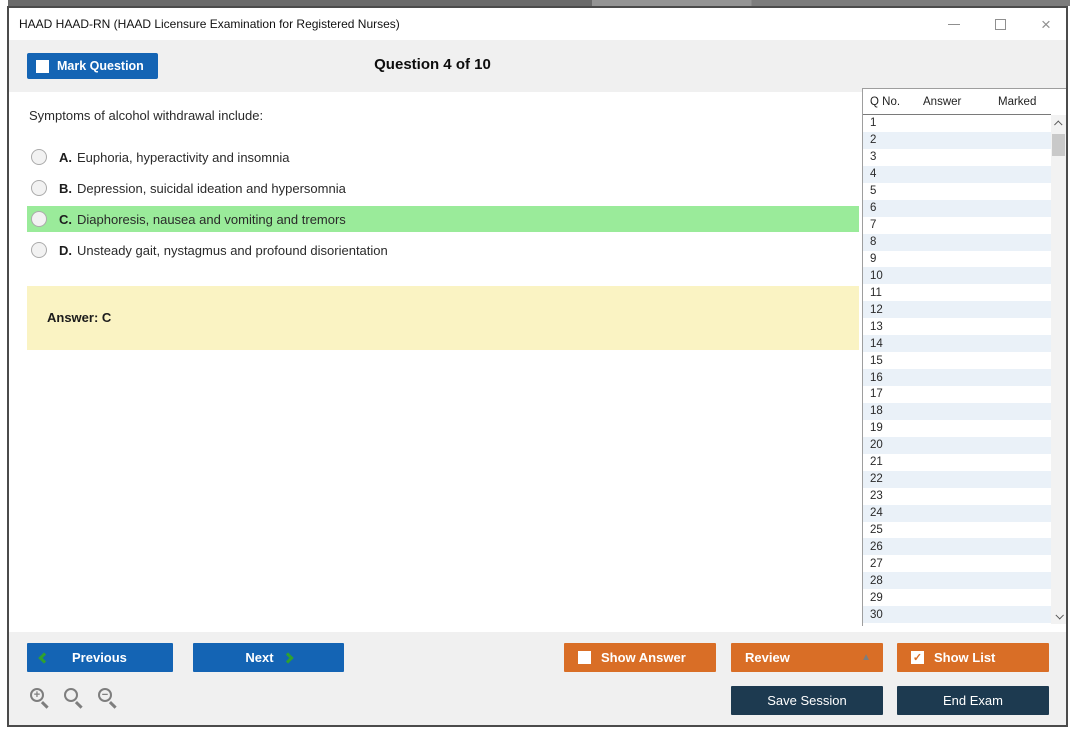 Image resolution: width=1075 pixels, height=735 pixels. I want to click on maximize-button, so click(1000, 24).